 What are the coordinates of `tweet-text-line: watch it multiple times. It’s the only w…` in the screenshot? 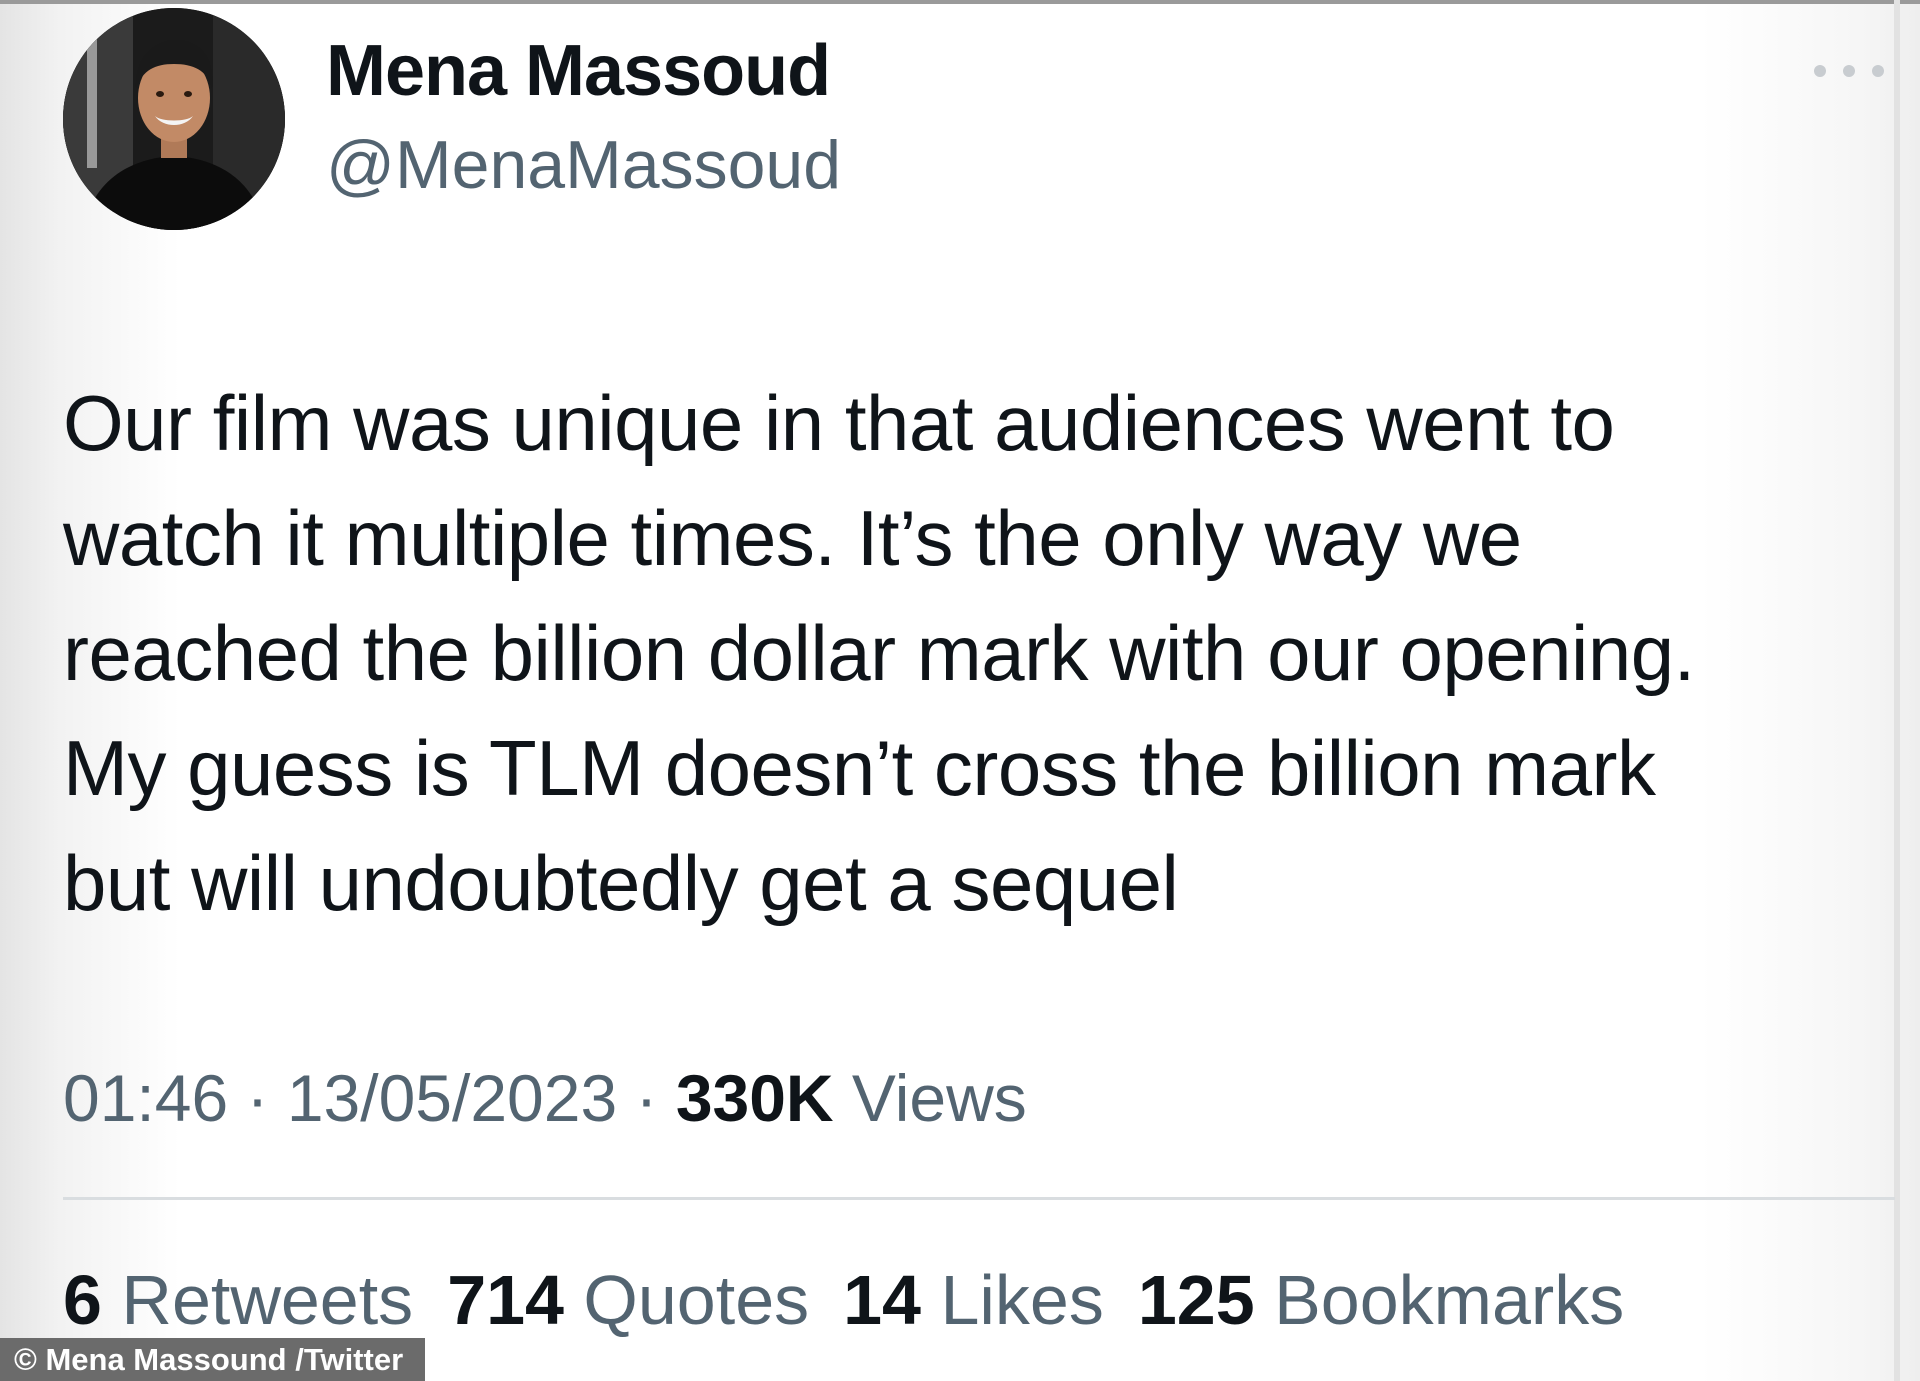 It's located at (792, 538).